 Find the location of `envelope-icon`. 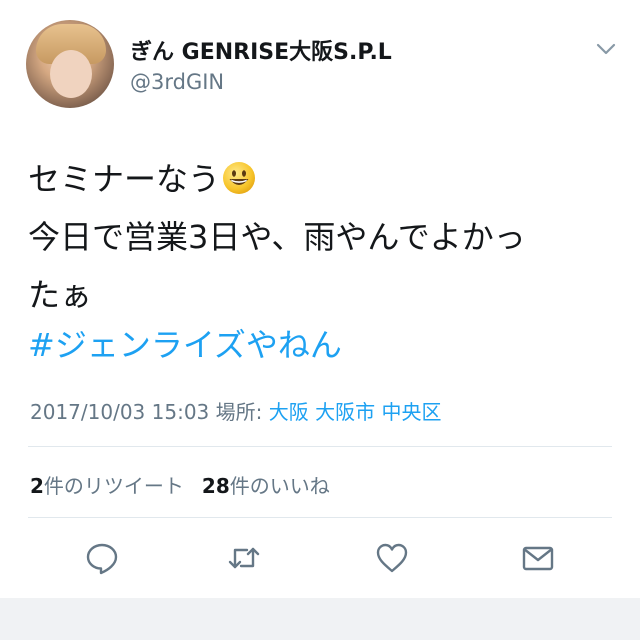

envelope-icon is located at coordinates (538, 558).